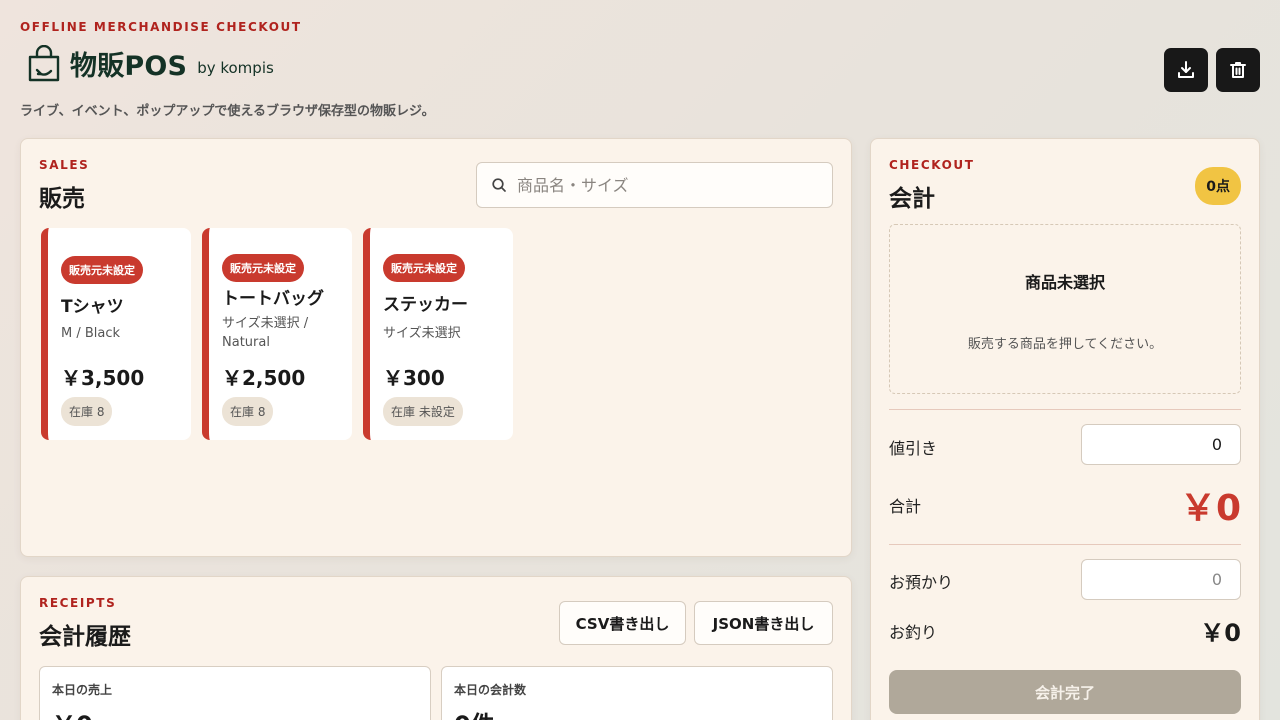 The image size is (1280, 720). What do you see at coordinates (912, 199) in the screenshot?
I see `checkout-title: 会計` at bounding box center [912, 199].